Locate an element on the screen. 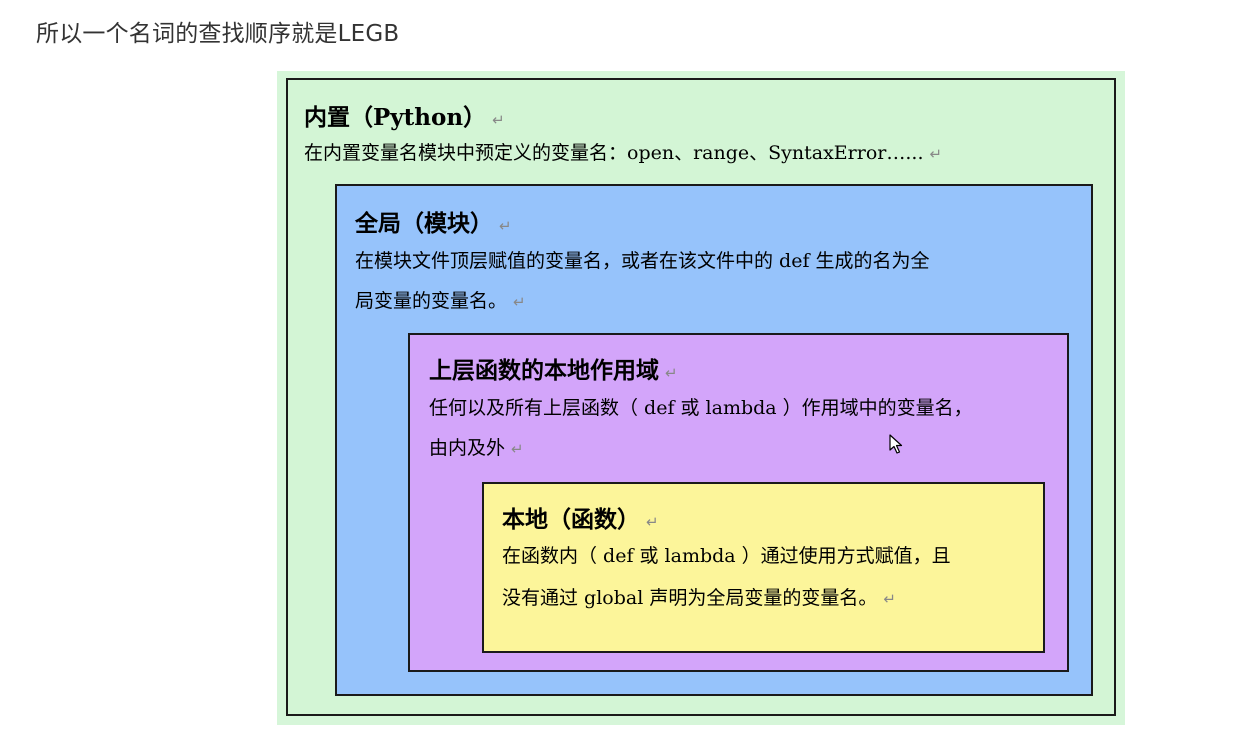 This screenshot has width=1249, height=741. global-scope-title: 全局（模块） ↵ is located at coordinates (433, 223).